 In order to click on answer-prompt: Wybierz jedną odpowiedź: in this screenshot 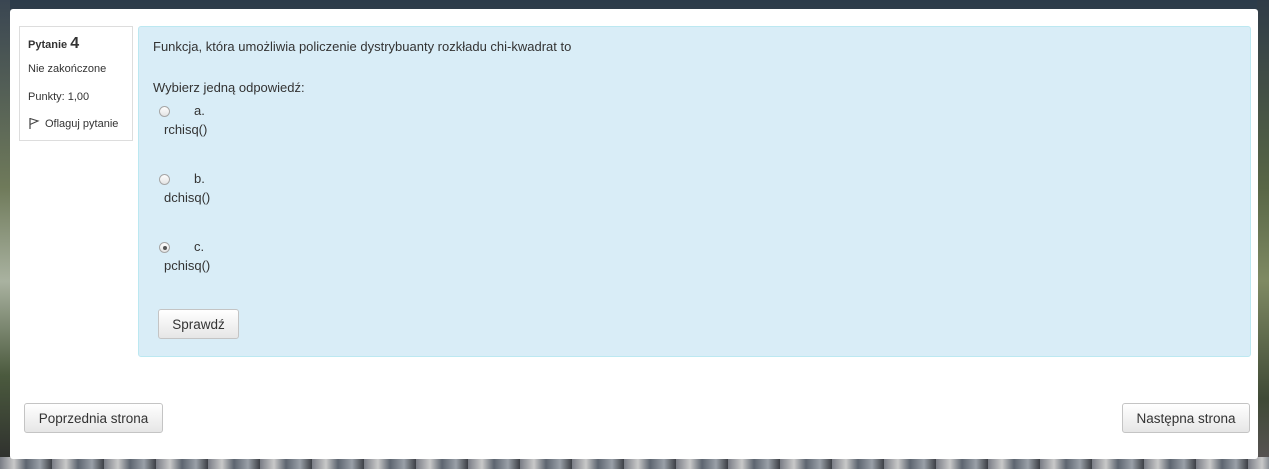, I will do `click(229, 87)`.